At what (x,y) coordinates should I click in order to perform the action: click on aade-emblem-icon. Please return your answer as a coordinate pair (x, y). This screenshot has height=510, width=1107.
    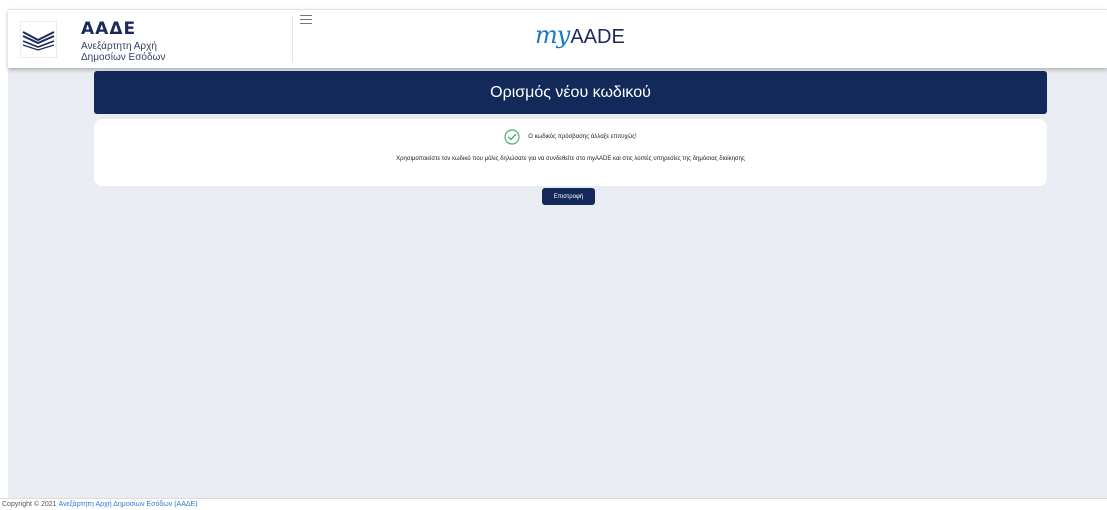
    Looking at the image, I should click on (38, 39).